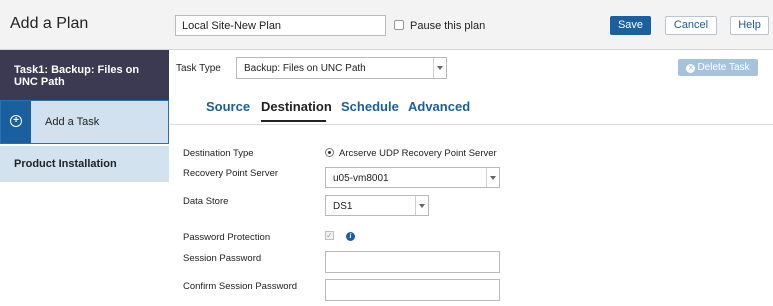 This screenshot has height=306, width=773. What do you see at coordinates (227, 237) in the screenshot?
I see `password-protection-label: Password Protection` at bounding box center [227, 237].